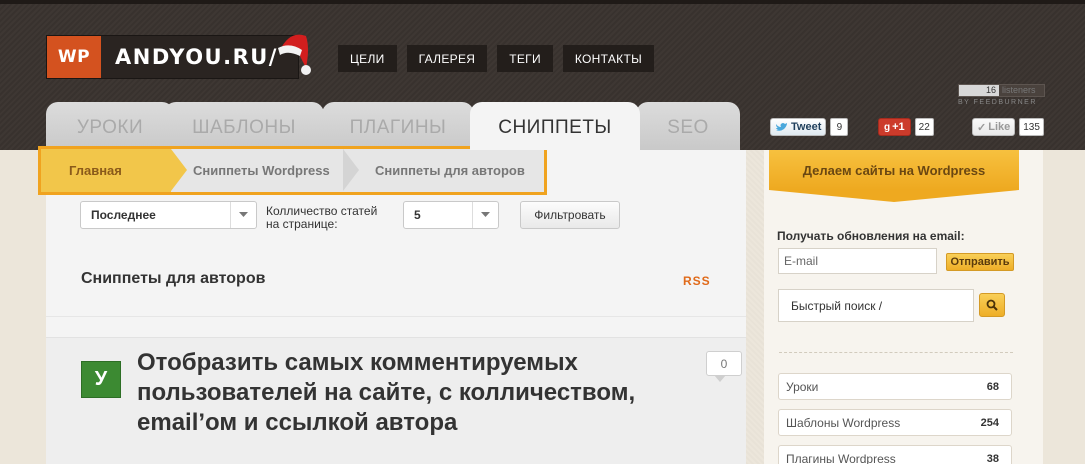 Image resolution: width=1085 pixels, height=464 pixels. I want to click on header-top-line, so click(542, 2).